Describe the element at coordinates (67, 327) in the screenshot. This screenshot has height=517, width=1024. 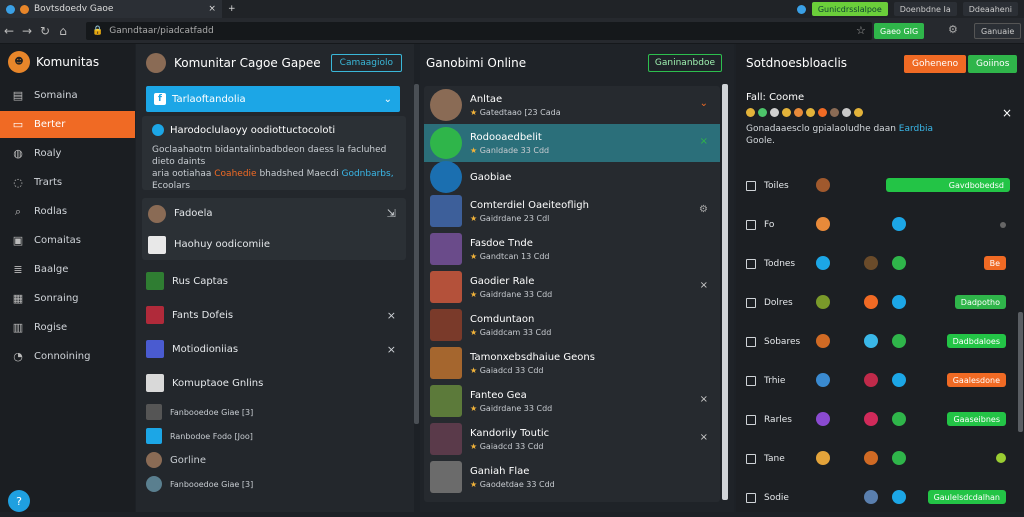
I see `sidebar-item-8: ▥ Rogise` at that location.